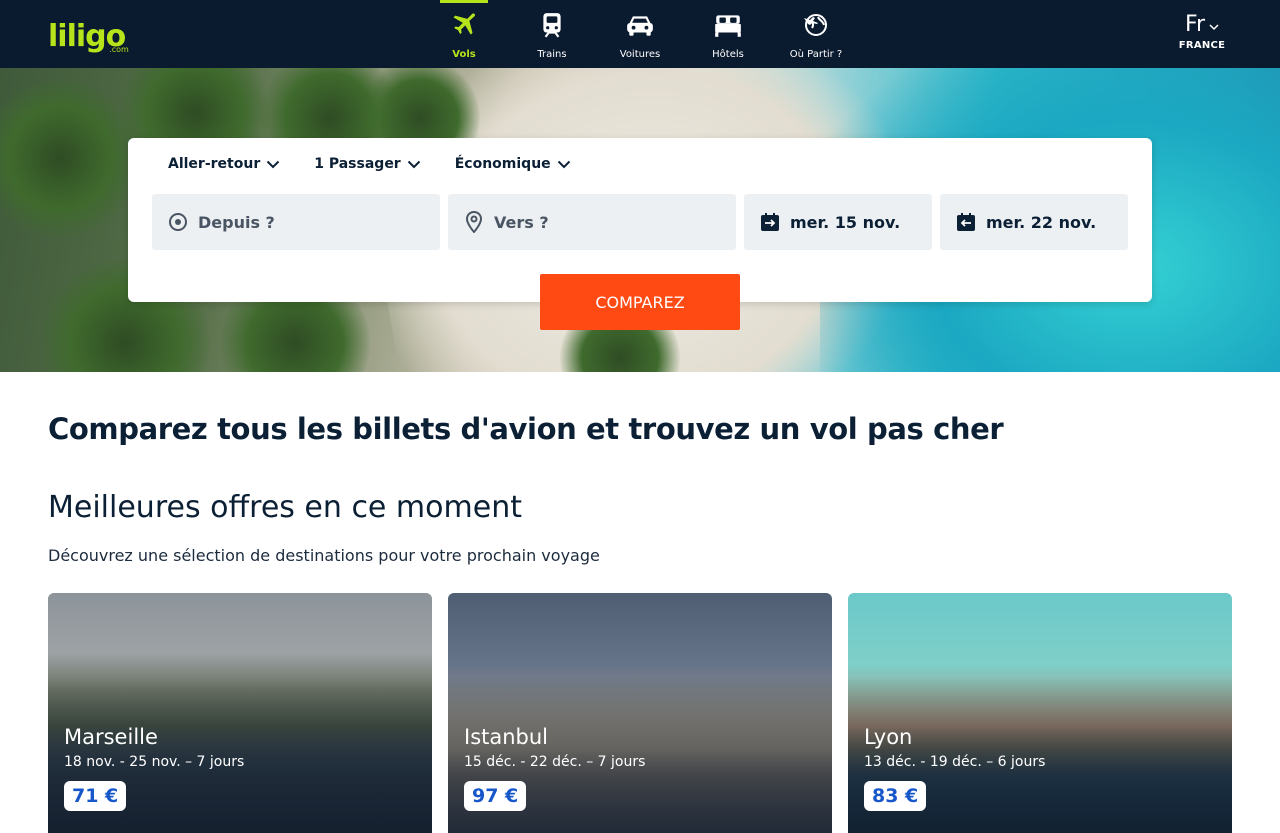  What do you see at coordinates (845, 222) in the screenshot?
I see `departure-date-value: mer. 15 nov.` at bounding box center [845, 222].